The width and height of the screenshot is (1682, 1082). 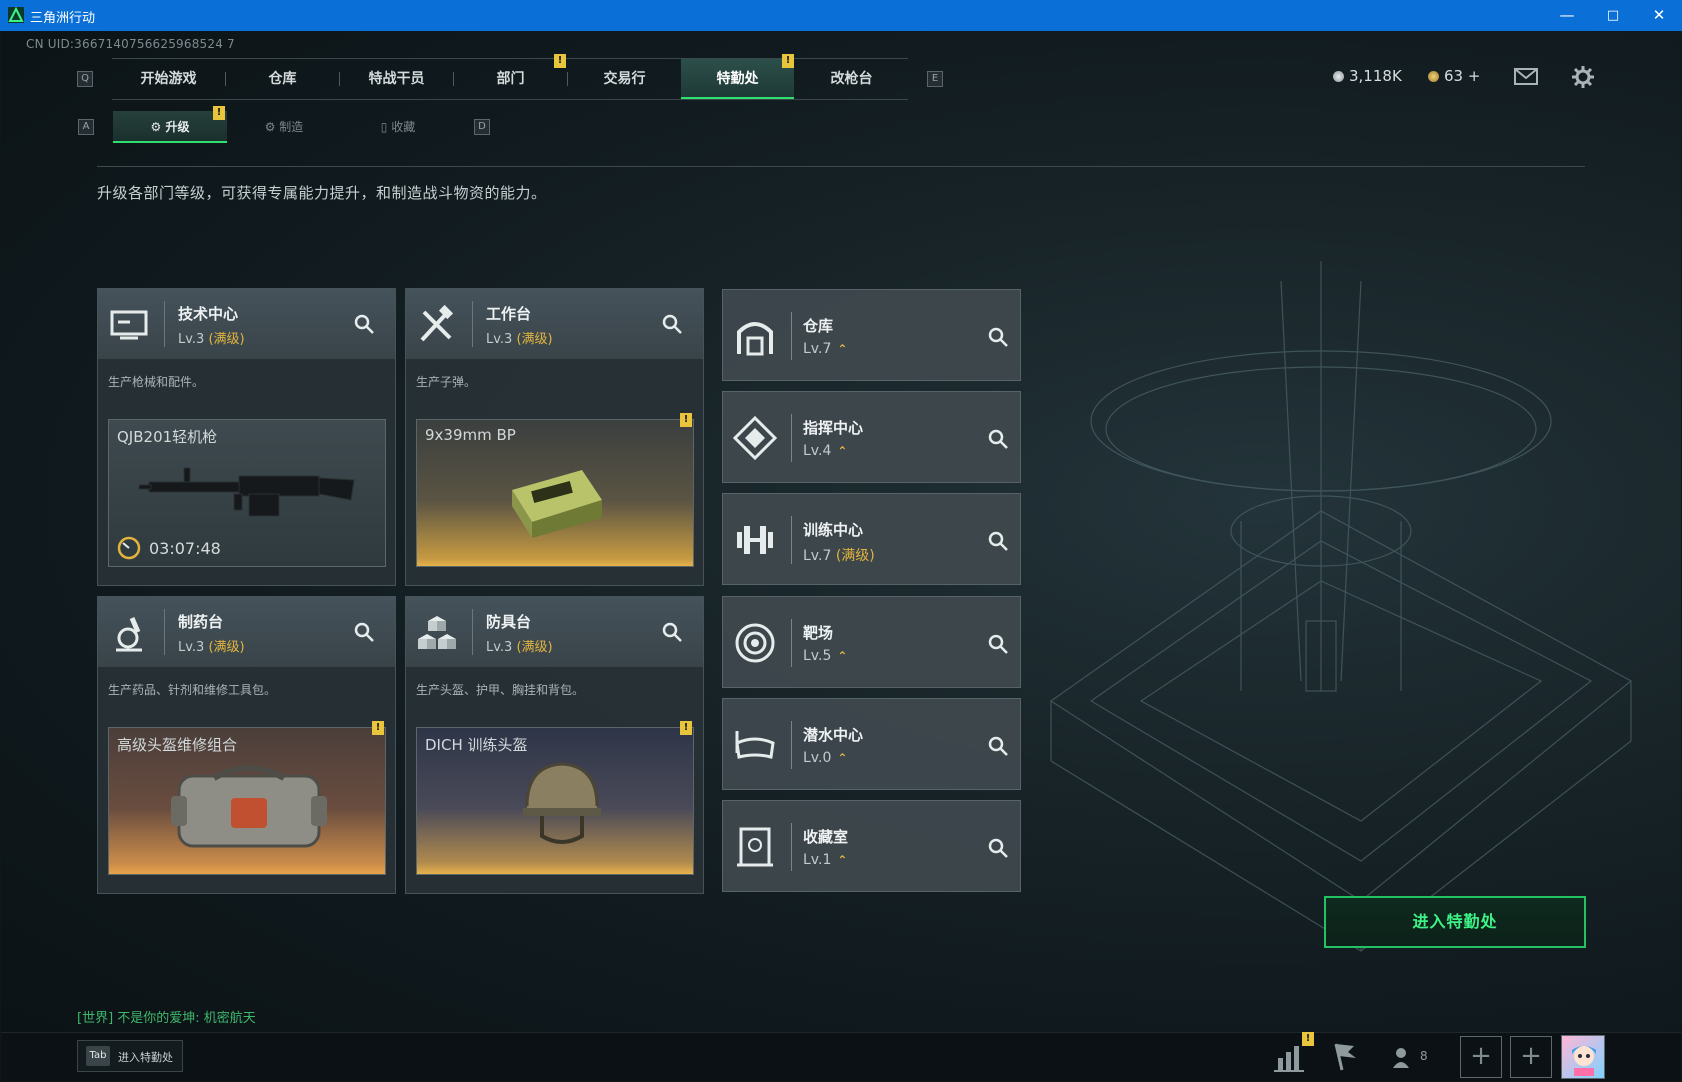 I want to click on key-hint-a: A, so click(x=86, y=127).